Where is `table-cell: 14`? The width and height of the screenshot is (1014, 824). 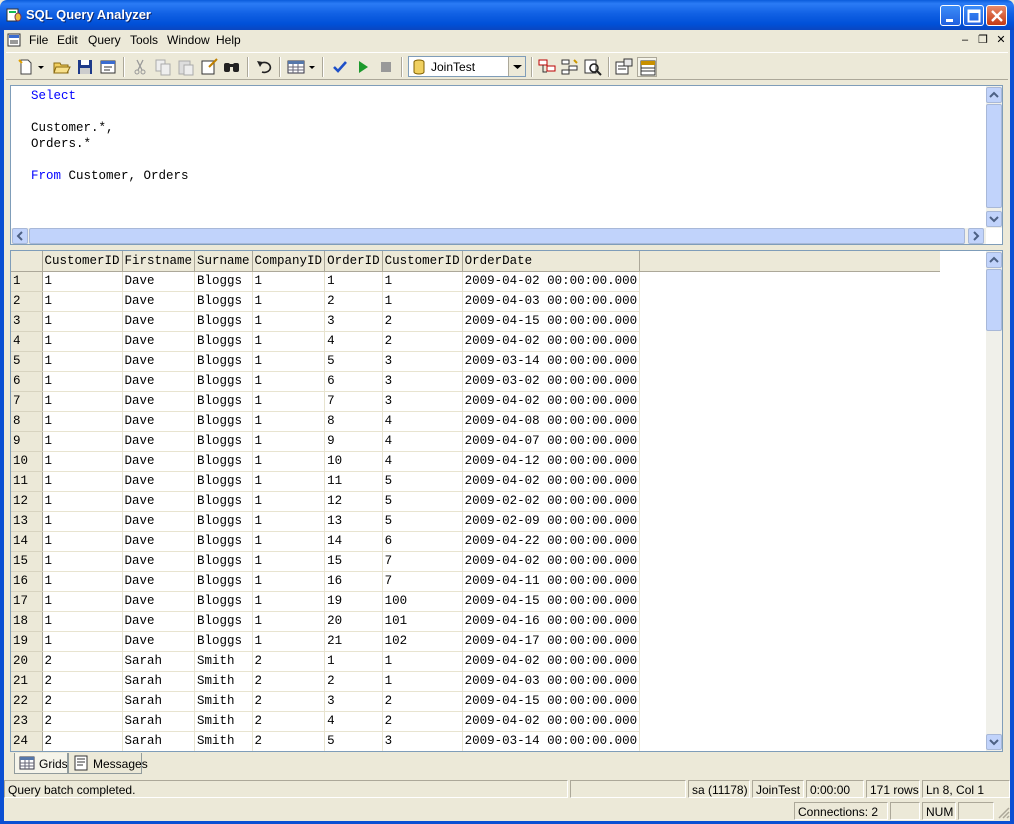 table-cell: 14 is located at coordinates (353, 541).